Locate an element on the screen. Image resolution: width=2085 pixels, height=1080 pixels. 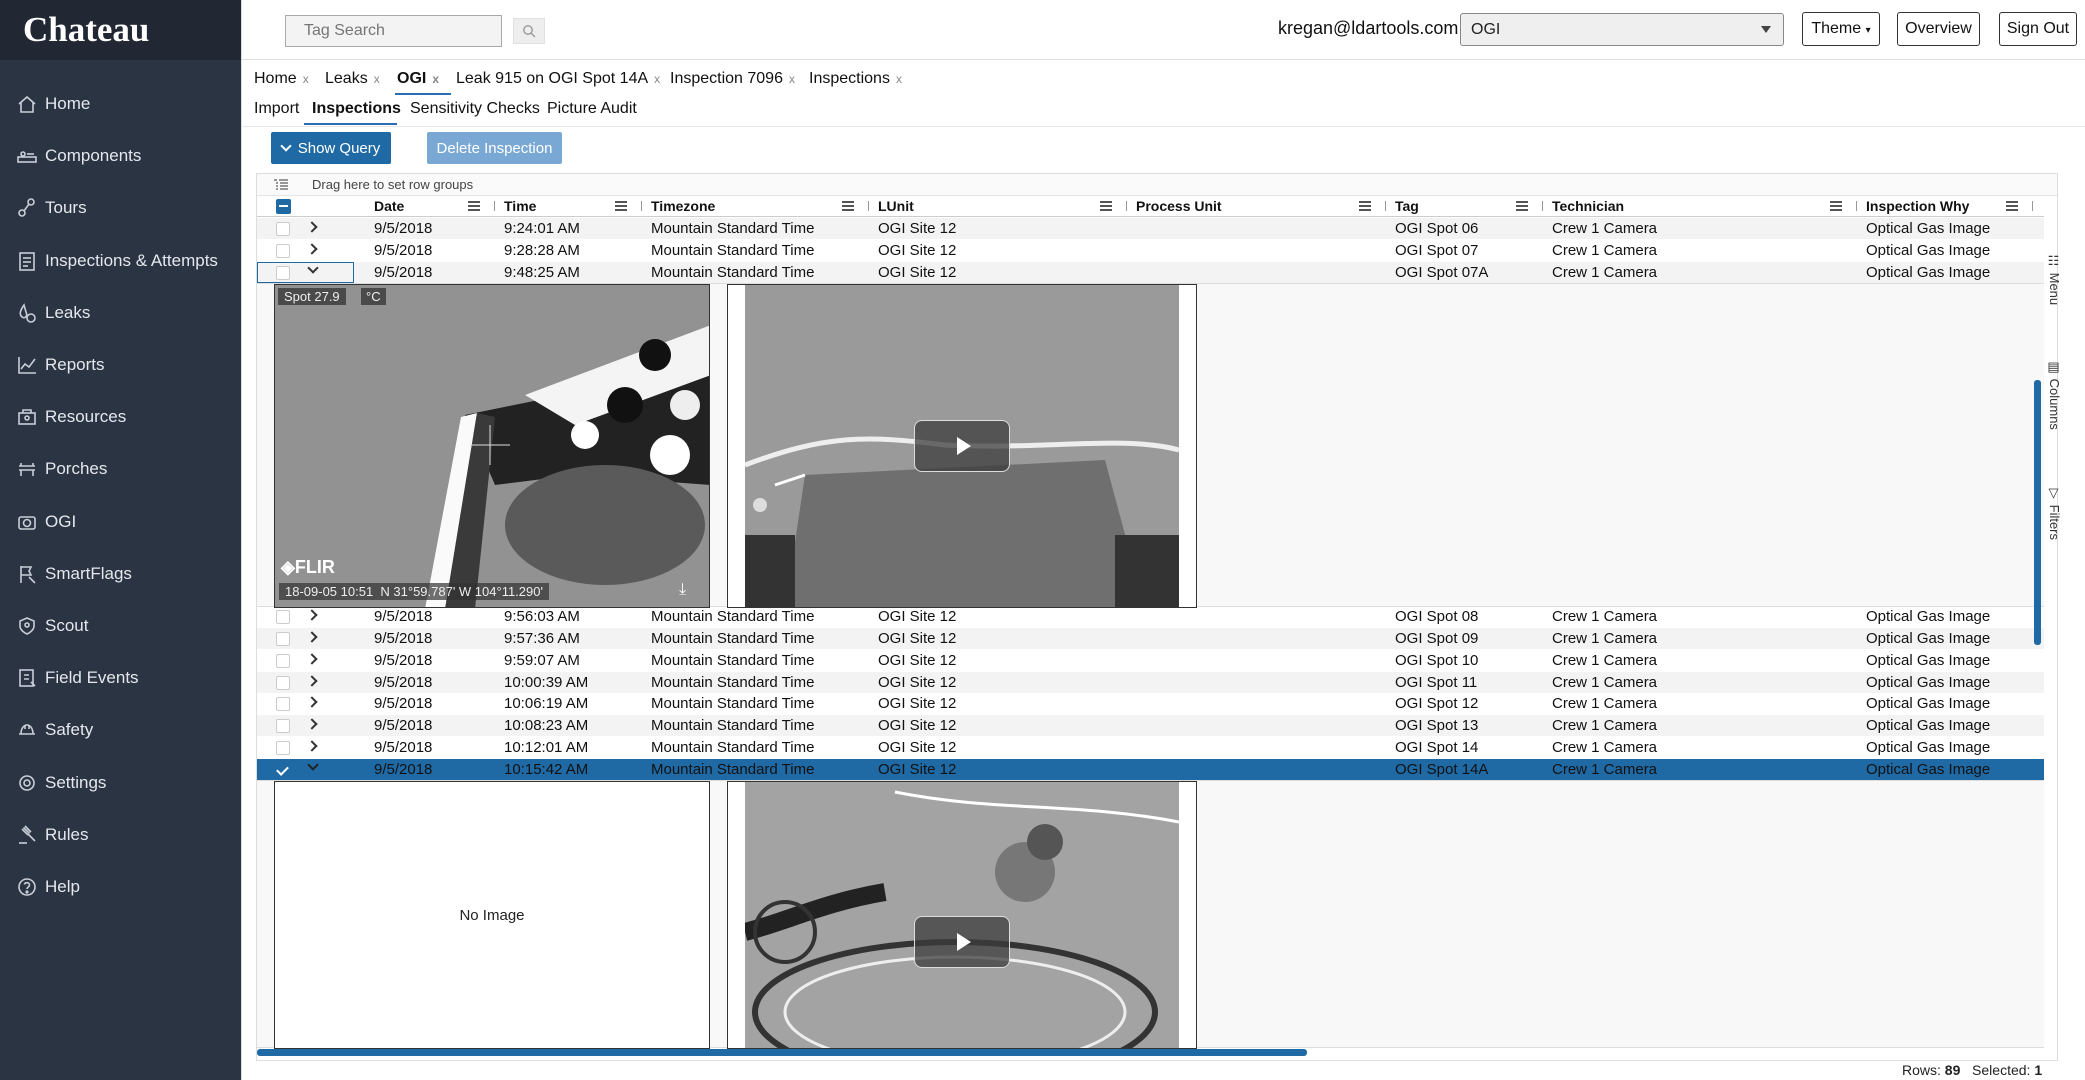
sidebar-item-leaks: Leaks is located at coordinates (120, 313).